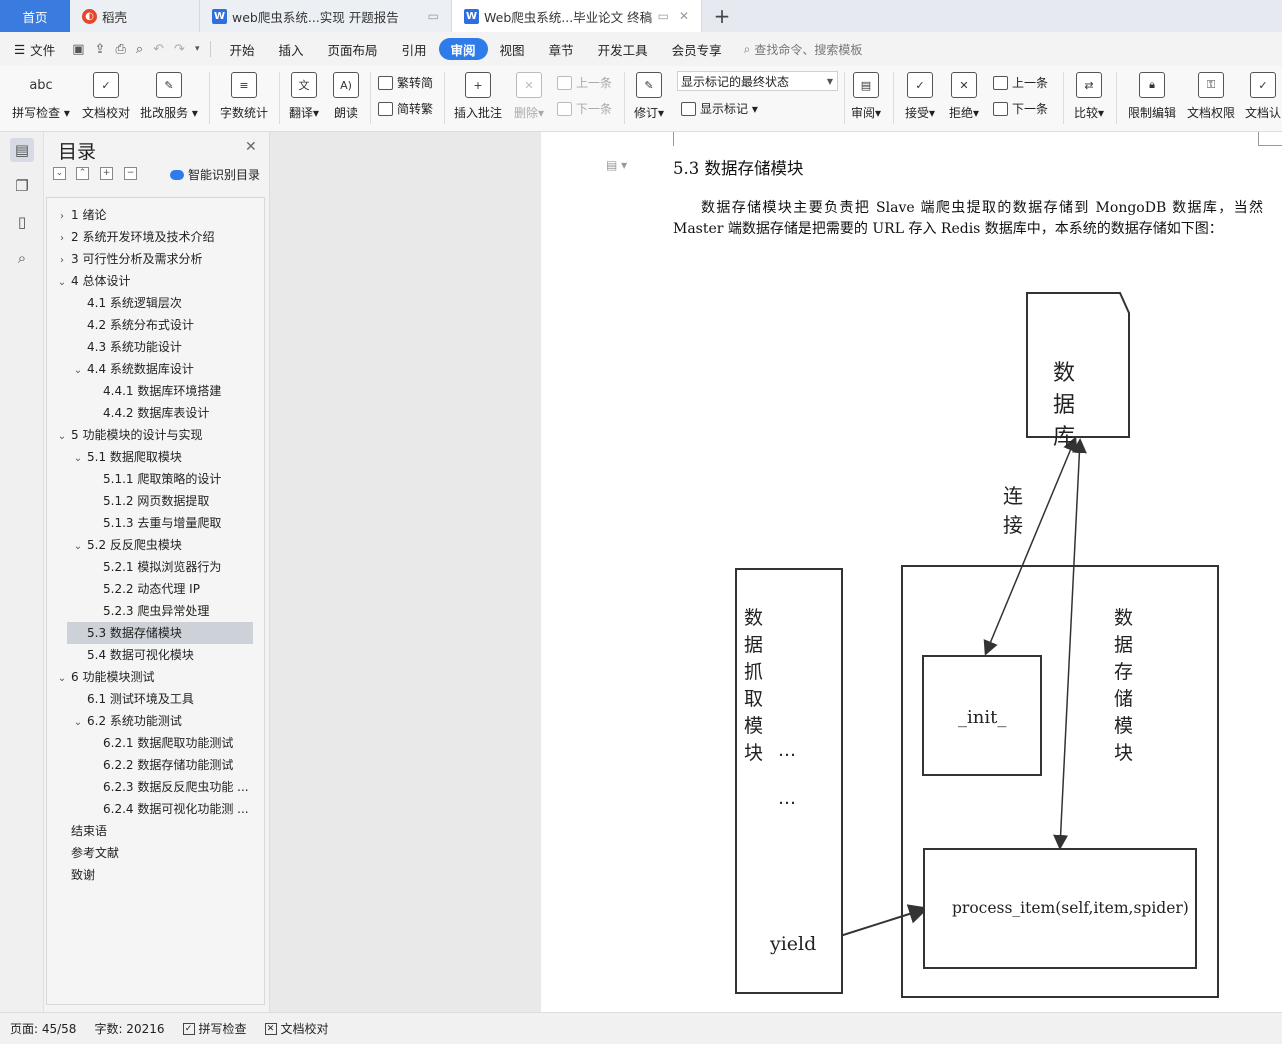  What do you see at coordinates (158, 237) in the screenshot?
I see `toc-item: › 2 系统开发环境及技术介绍` at bounding box center [158, 237].